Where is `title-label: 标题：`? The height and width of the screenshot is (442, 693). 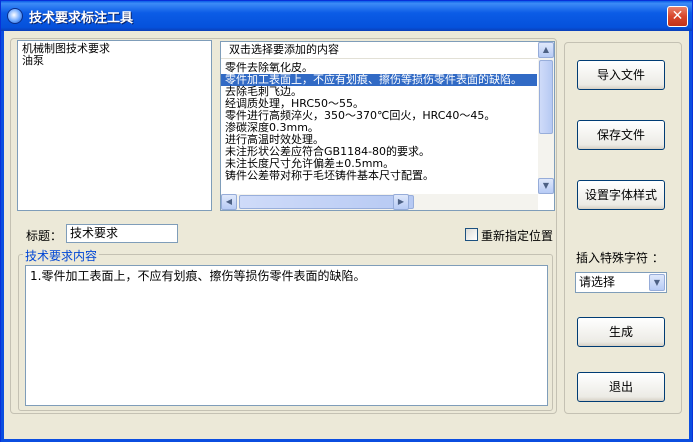 title-label: 标题： is located at coordinates (44, 236).